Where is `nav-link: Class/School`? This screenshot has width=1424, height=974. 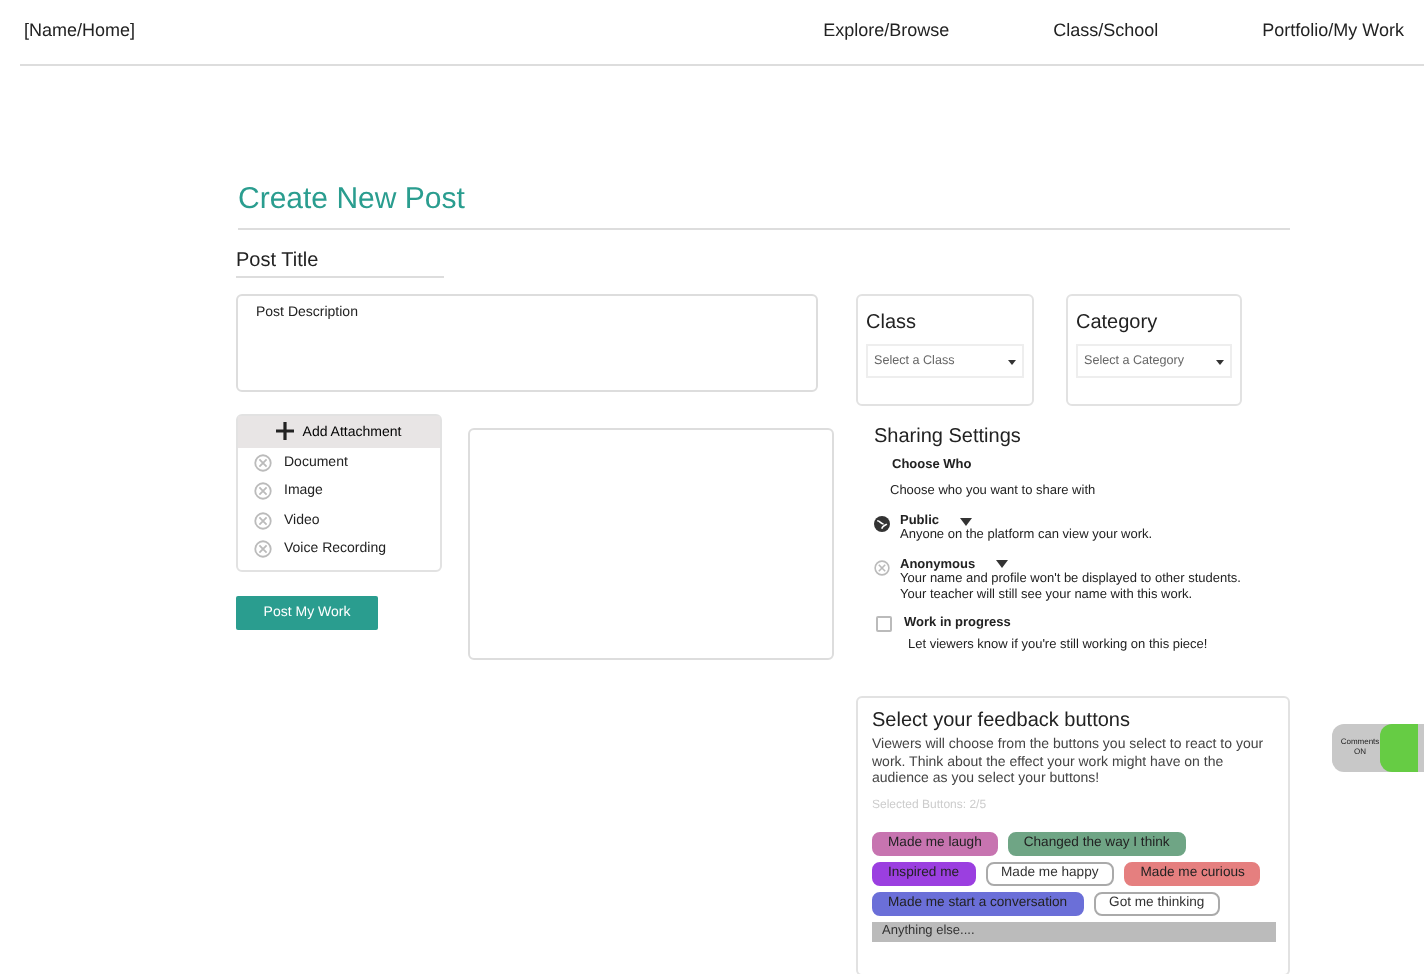
nav-link: Class/School is located at coordinates (1106, 30).